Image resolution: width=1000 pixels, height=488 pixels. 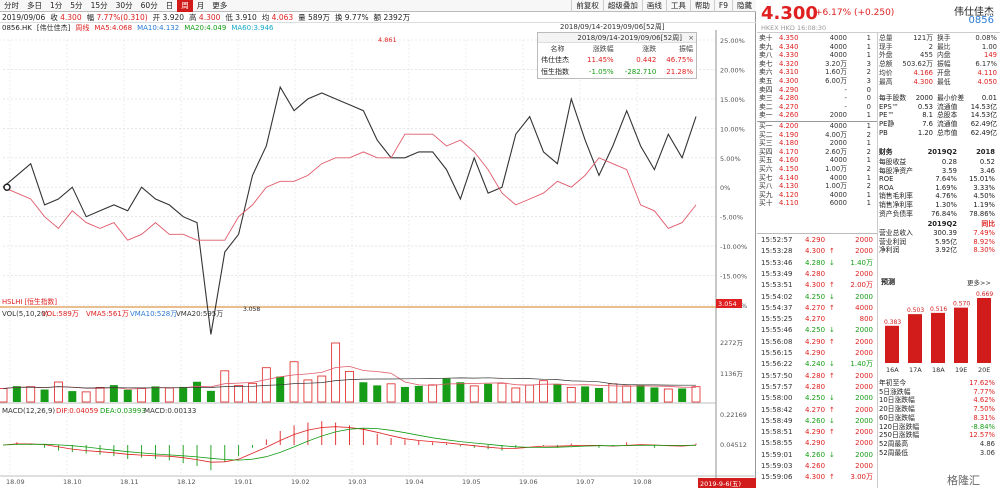 What do you see at coordinates (817, 330) in the screenshot?
I see `tick-row: 15:55:46 4.250 ↓ 2000` at bounding box center [817, 330].